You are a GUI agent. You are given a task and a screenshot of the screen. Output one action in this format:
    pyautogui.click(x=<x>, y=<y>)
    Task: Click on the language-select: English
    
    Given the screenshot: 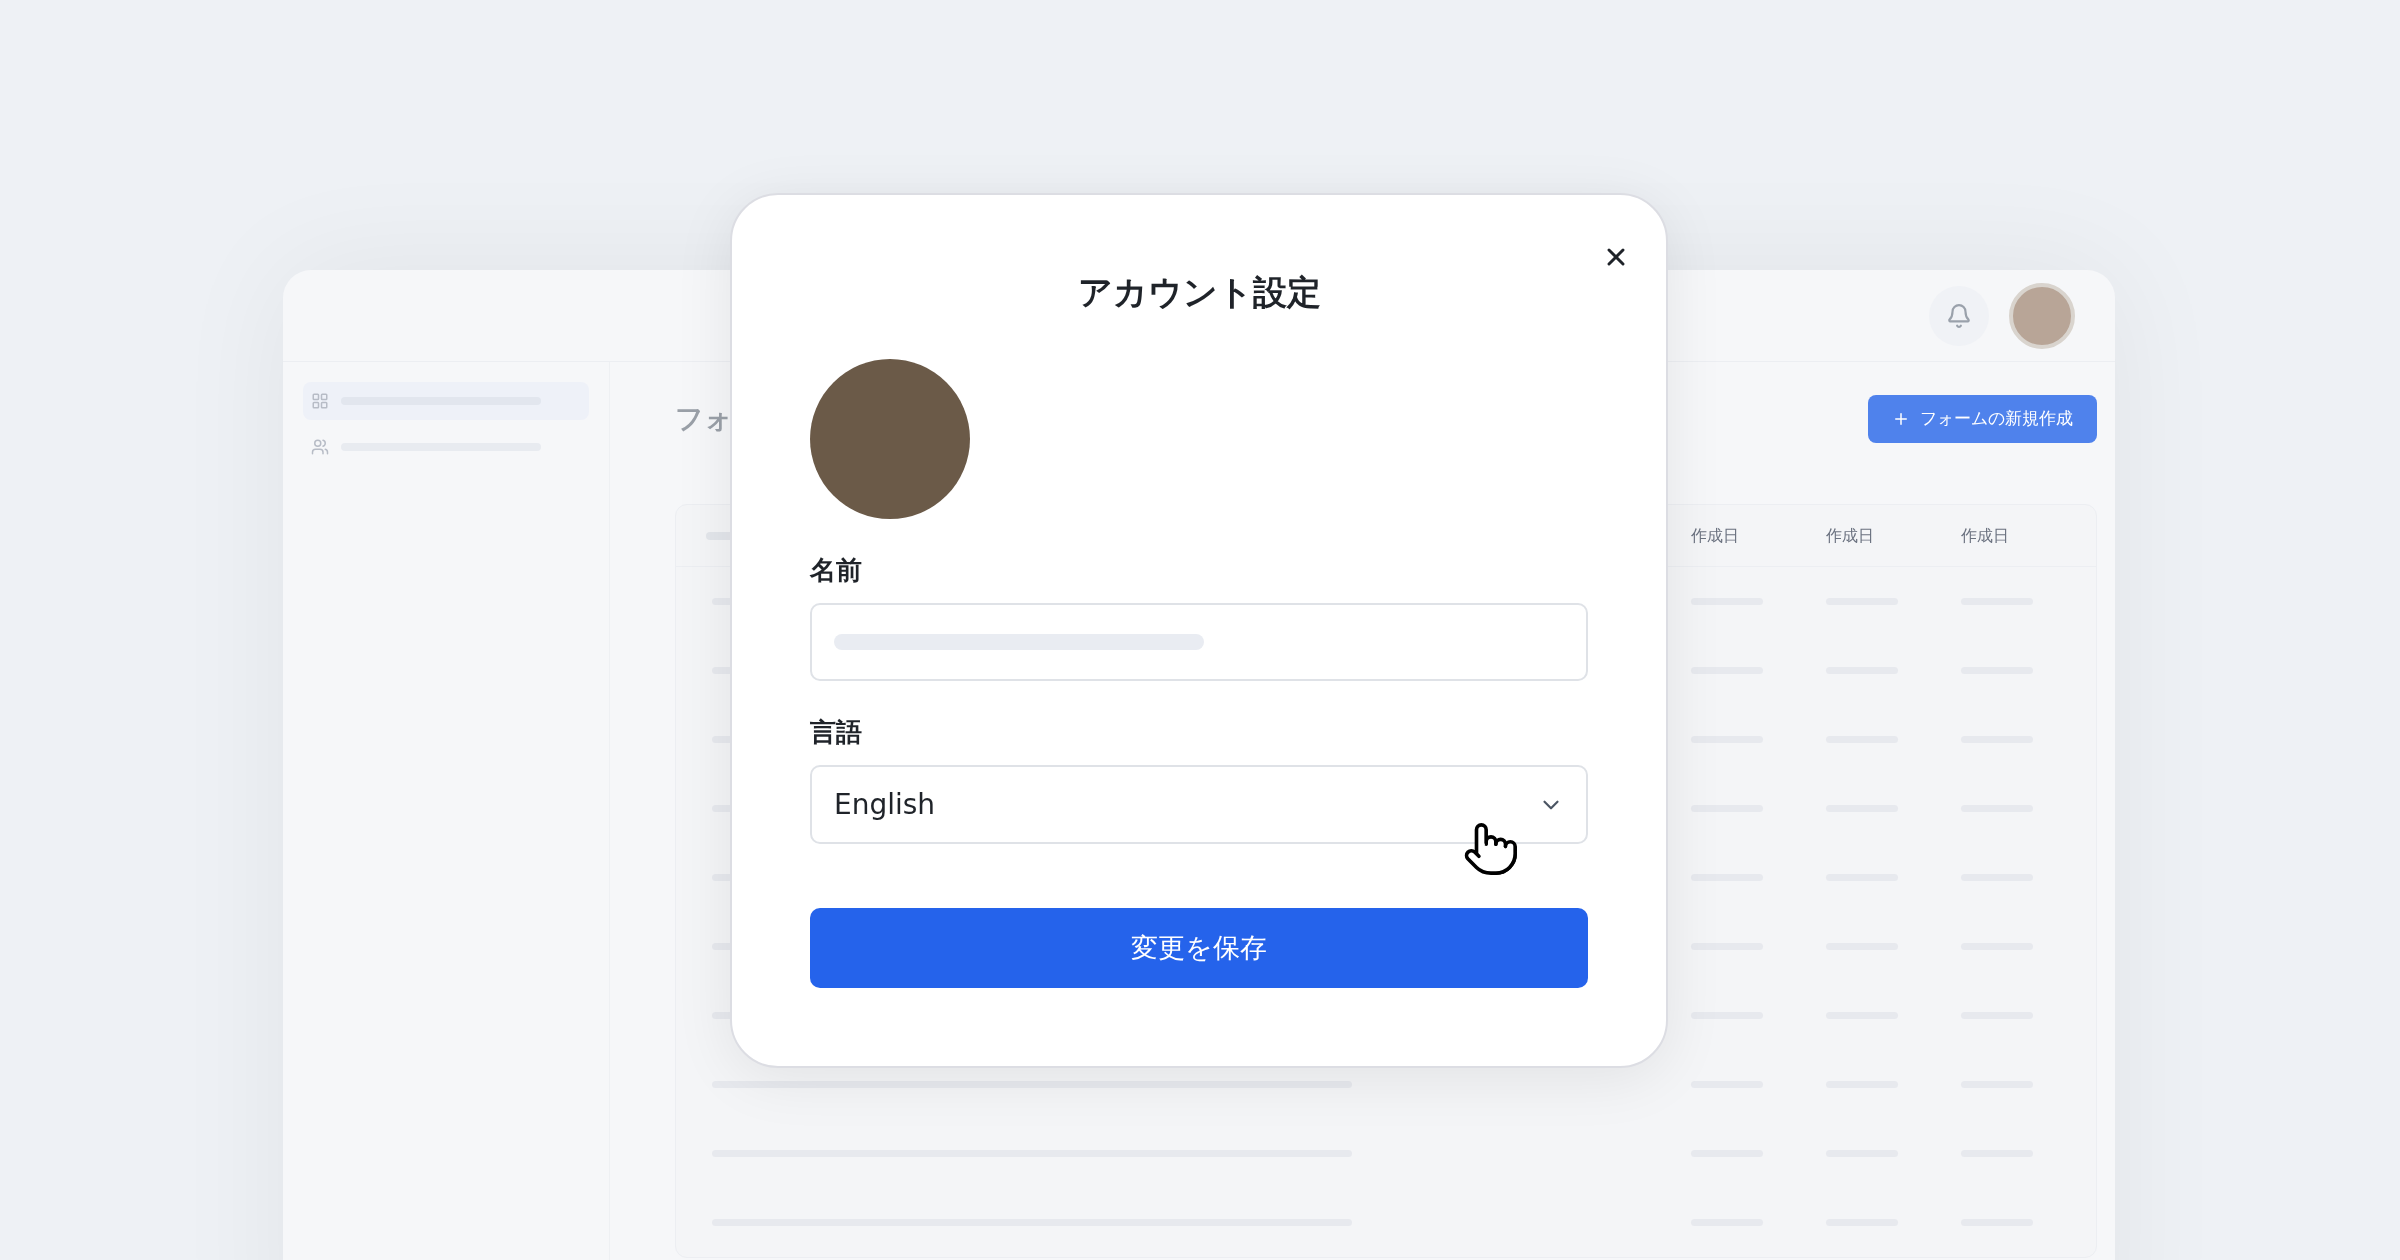 What is the action you would take?
    pyautogui.click(x=1199, y=804)
    